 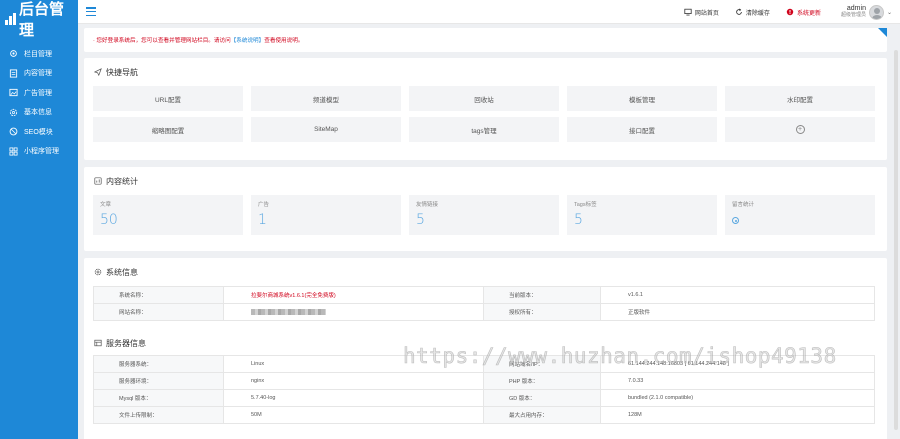 I want to click on stat-label: 友情链接, so click(x=427, y=205).